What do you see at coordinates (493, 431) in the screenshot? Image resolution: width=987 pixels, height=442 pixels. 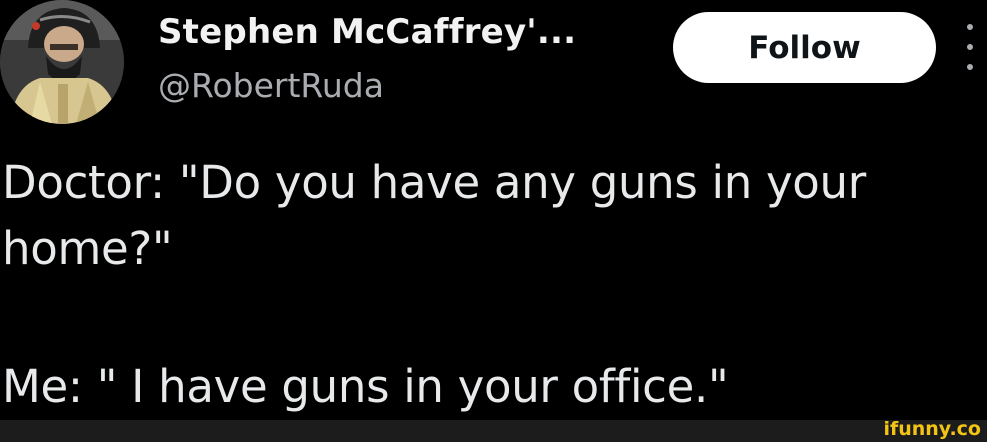 I see `watermark-bar` at bounding box center [493, 431].